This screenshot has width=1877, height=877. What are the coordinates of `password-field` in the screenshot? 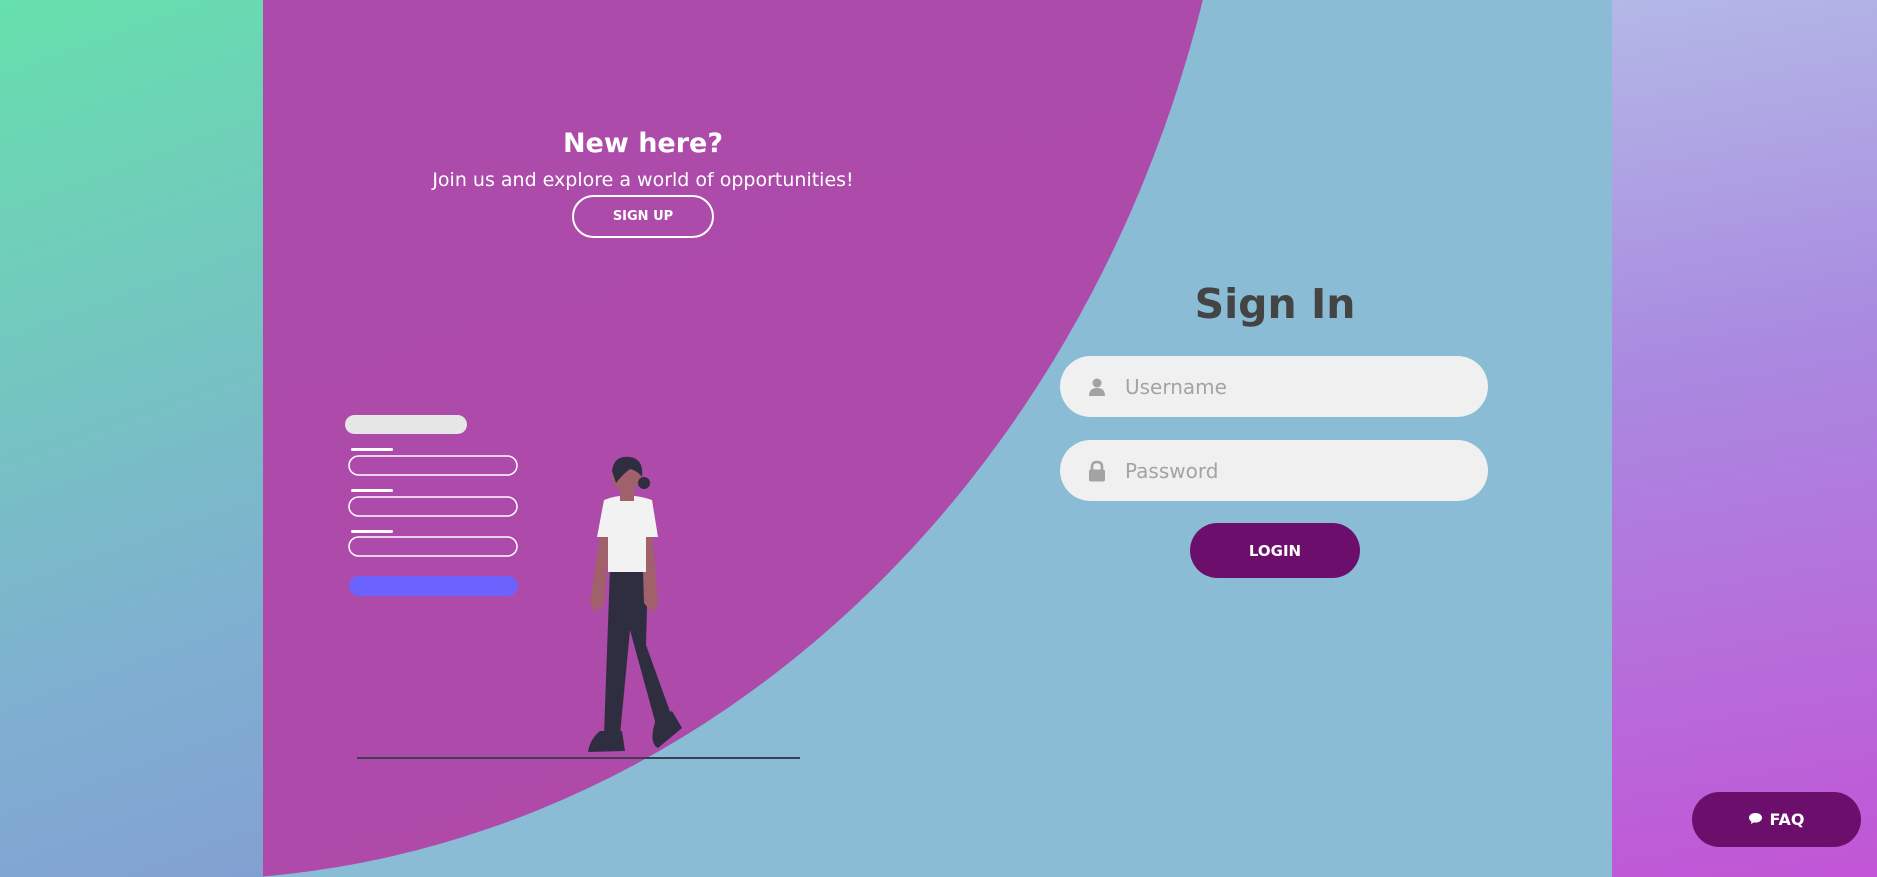 It's located at (1274, 470).